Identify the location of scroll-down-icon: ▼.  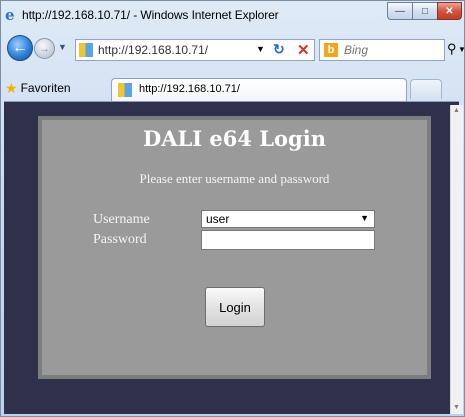
(456, 407).